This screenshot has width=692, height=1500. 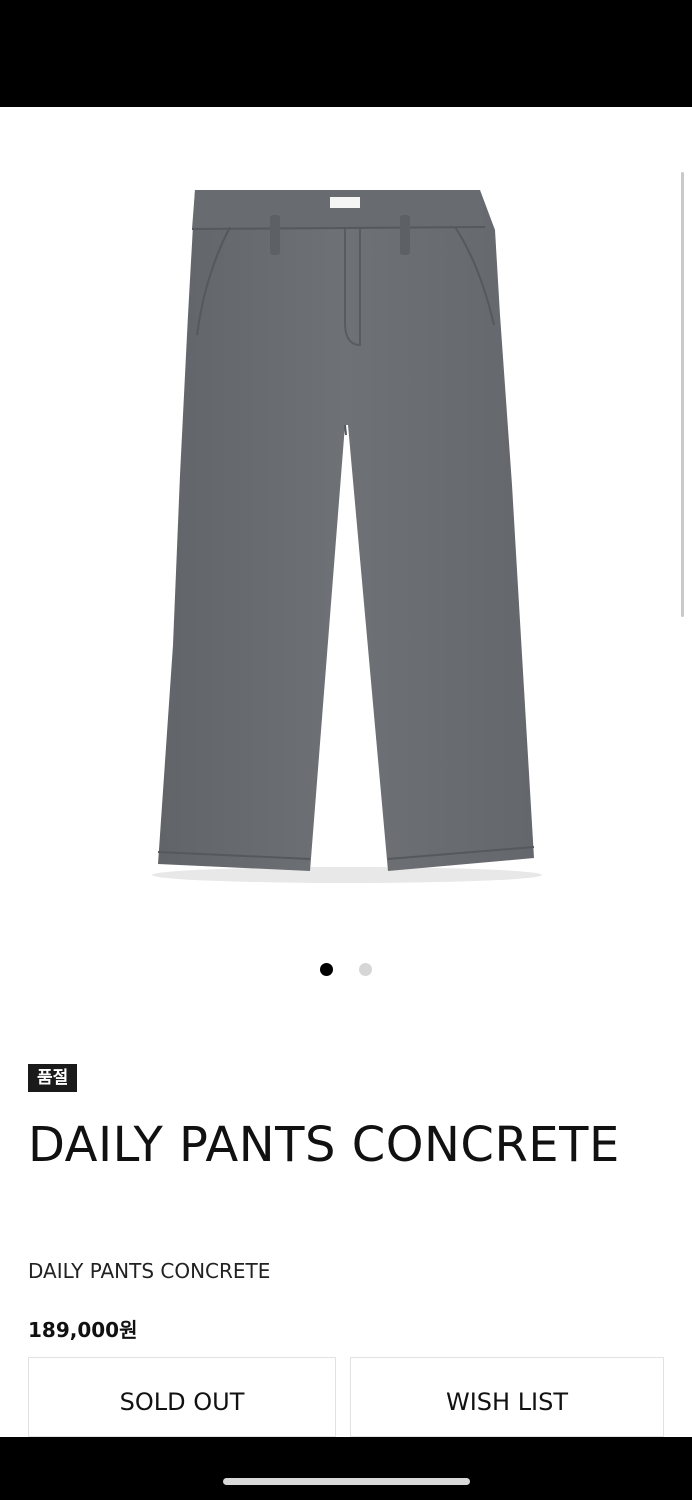 I want to click on pagination-dot, so click(x=365, y=969).